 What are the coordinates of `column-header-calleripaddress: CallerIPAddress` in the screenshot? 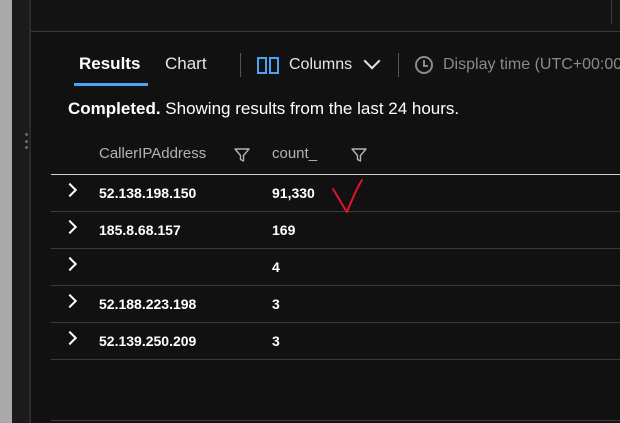 It's located at (152, 153).